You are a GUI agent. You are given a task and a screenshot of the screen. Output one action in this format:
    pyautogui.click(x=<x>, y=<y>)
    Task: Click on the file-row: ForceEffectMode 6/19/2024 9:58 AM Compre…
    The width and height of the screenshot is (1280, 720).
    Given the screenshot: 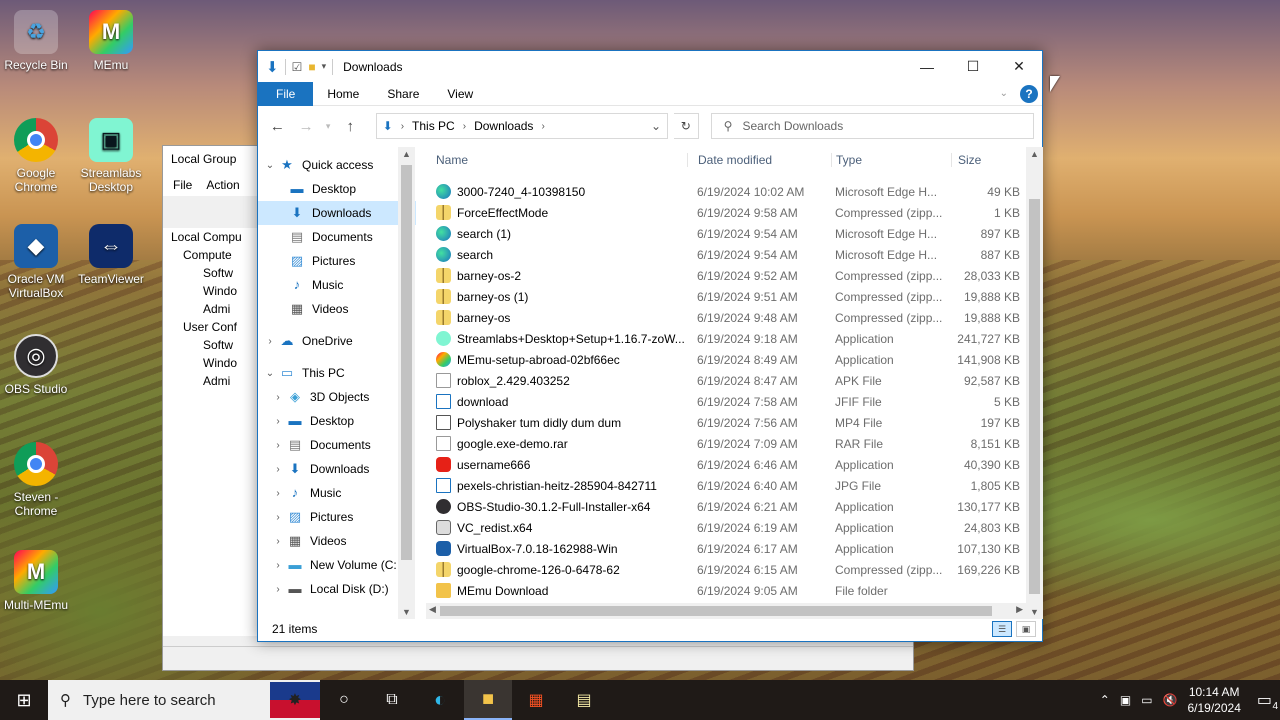 What is the action you would take?
    pyautogui.click(x=726, y=212)
    